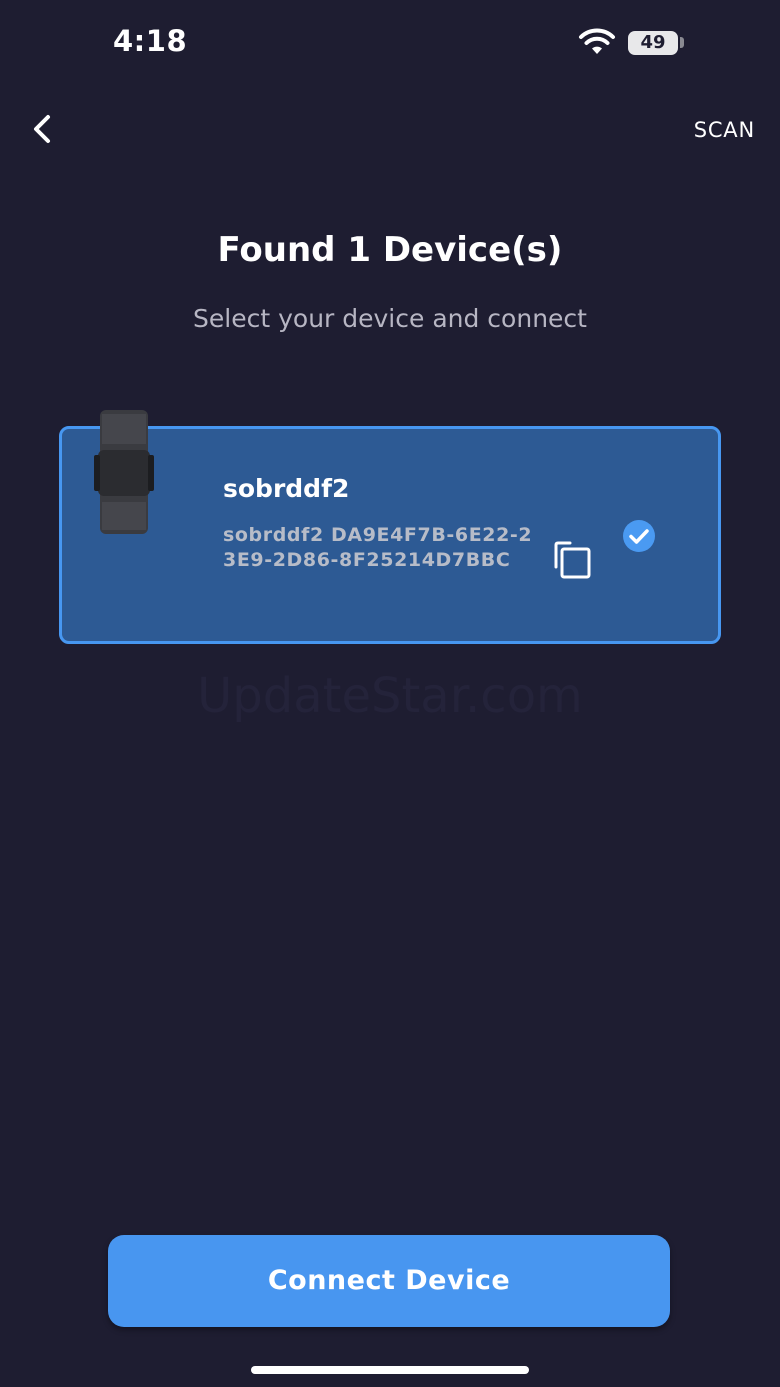 Image resolution: width=780 pixels, height=1387 pixels. Describe the element at coordinates (597, 41) in the screenshot. I see `wifi-icon` at that location.